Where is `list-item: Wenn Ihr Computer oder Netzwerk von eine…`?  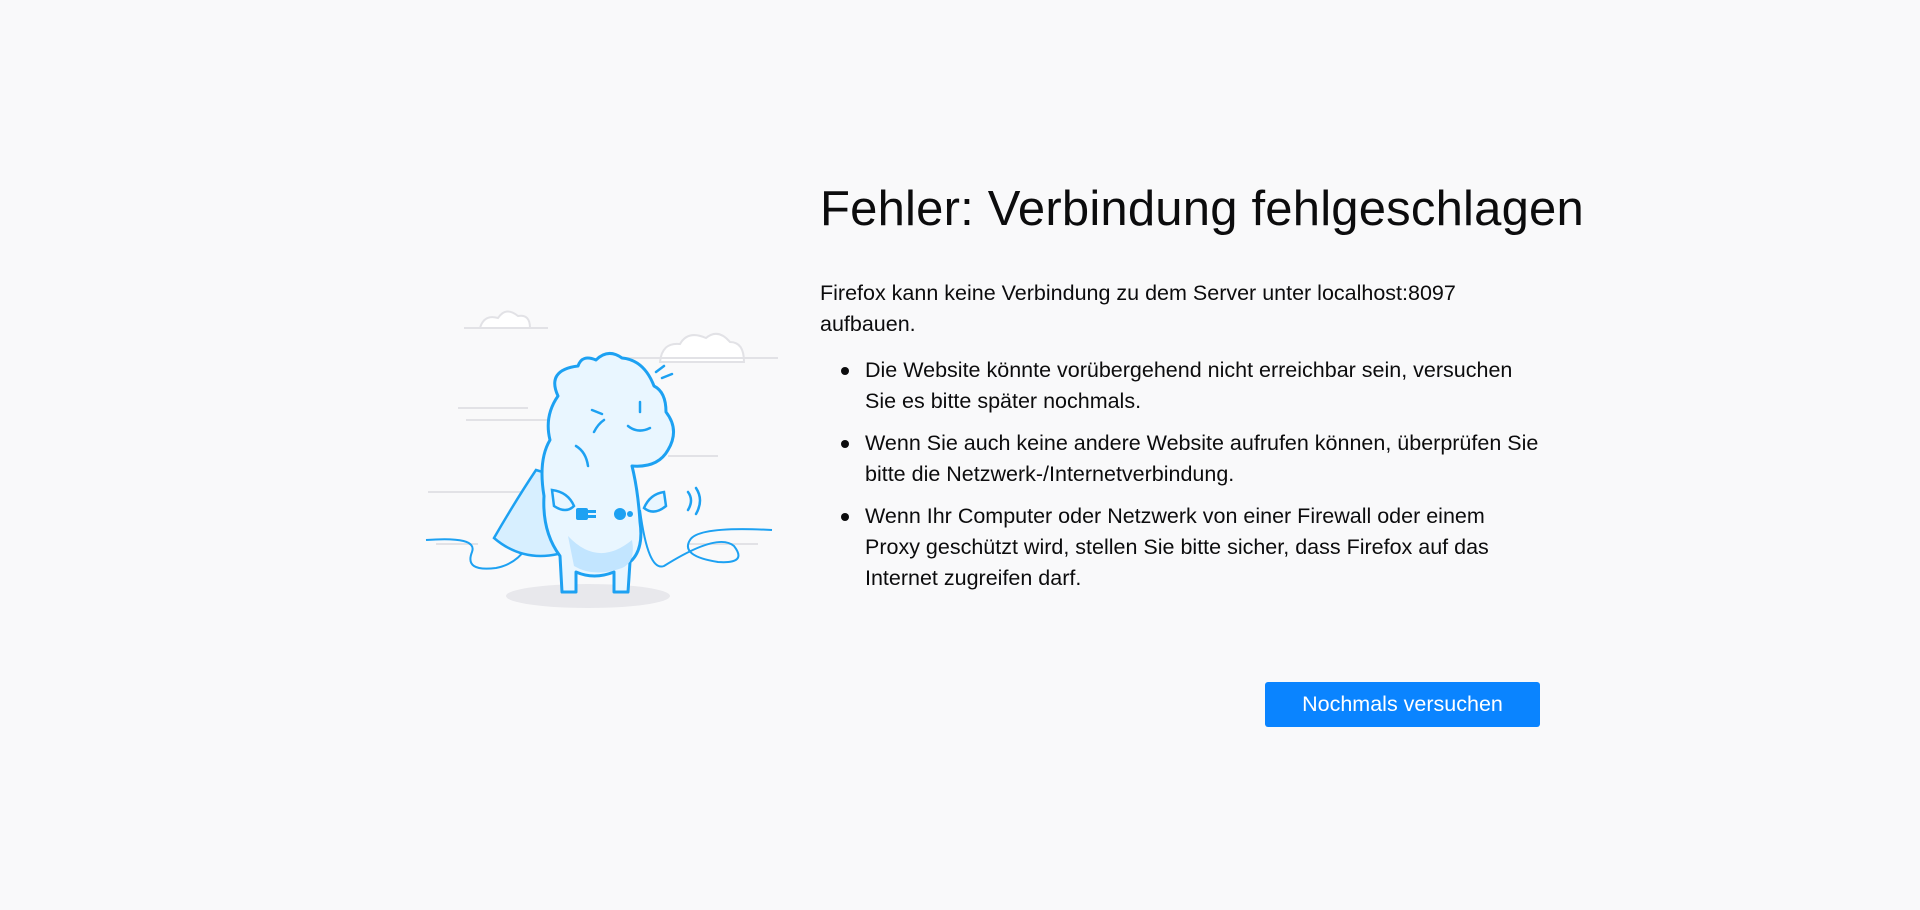 list-item: Wenn Ihr Computer oder Netzwerk von eine… is located at coordinates (1190, 547).